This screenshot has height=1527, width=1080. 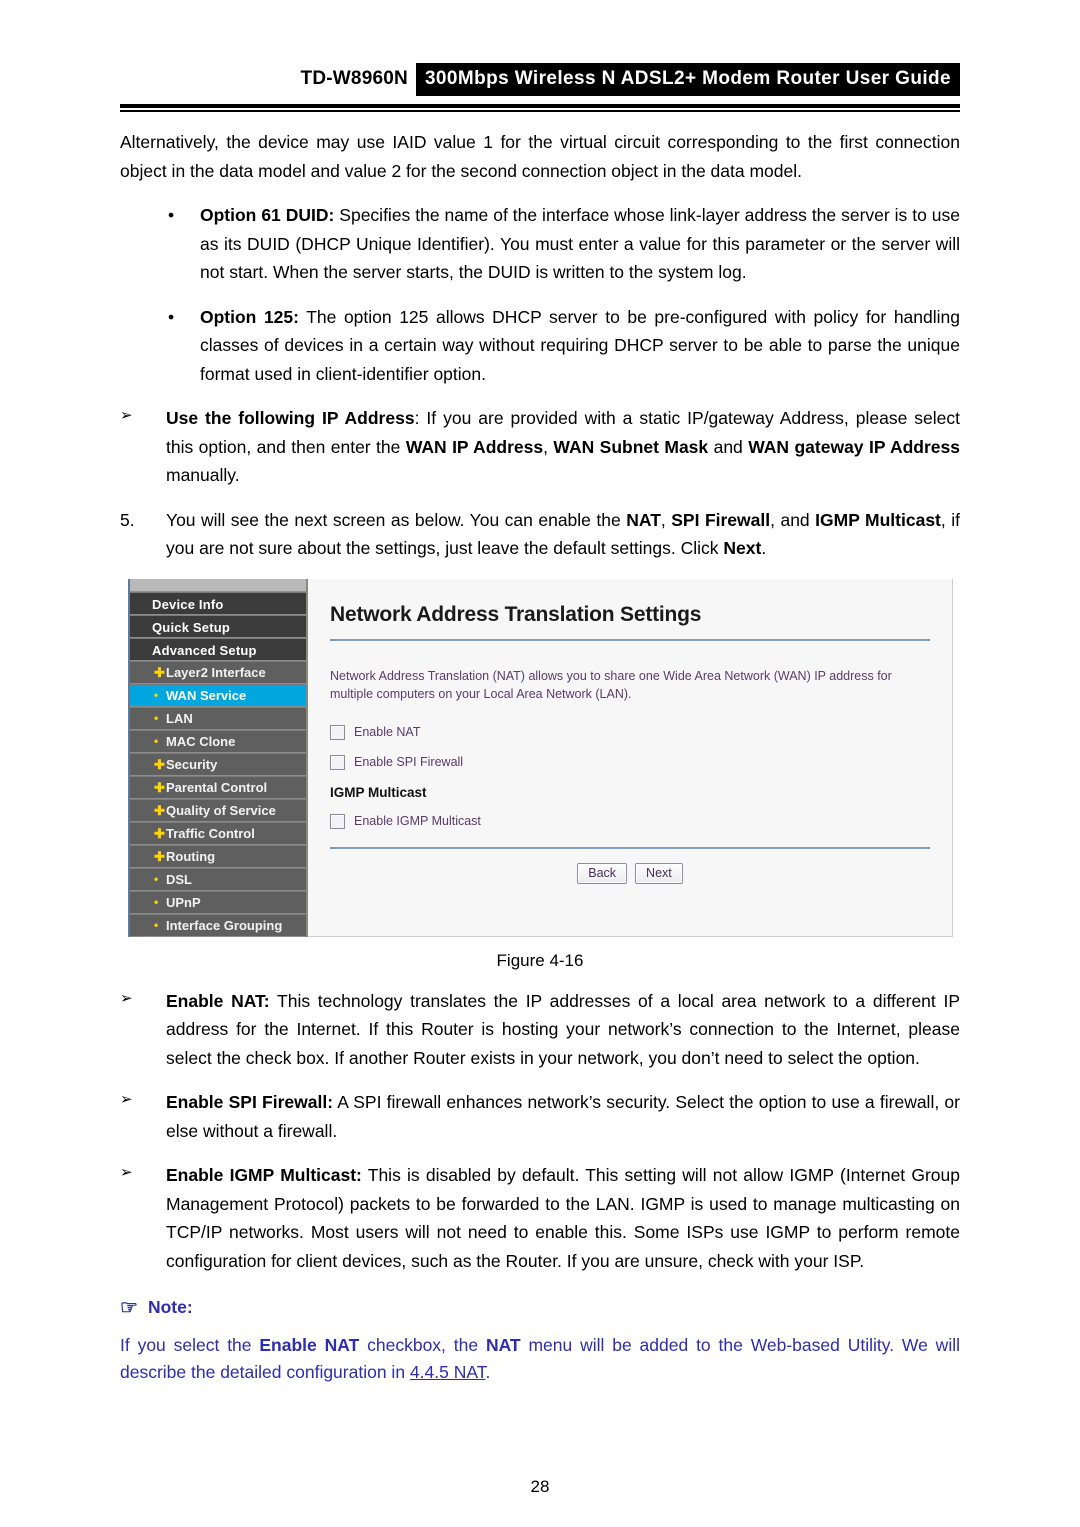 I want to click on sidebar-item-quality-of-service: ✚ Quality of Service, so click(x=218, y=810).